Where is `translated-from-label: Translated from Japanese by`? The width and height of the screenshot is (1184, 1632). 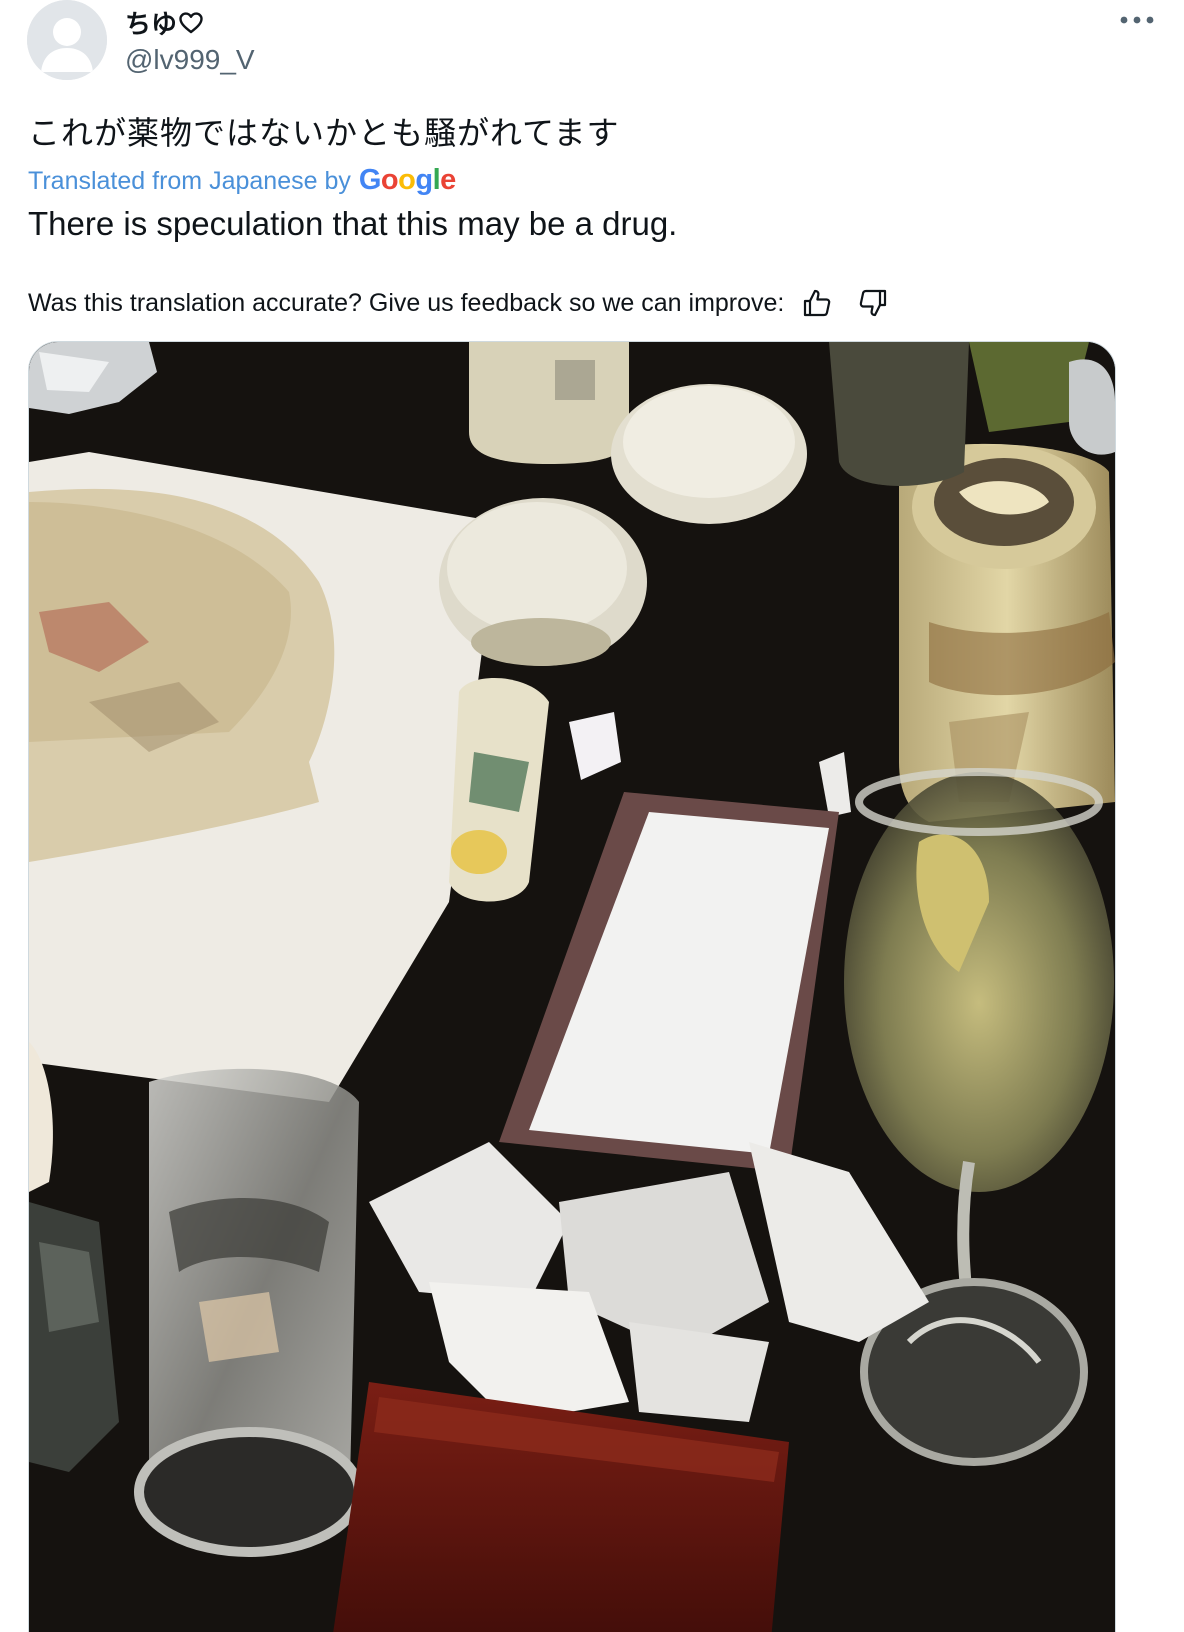 translated-from-label: Translated from Japanese by is located at coordinates (189, 181).